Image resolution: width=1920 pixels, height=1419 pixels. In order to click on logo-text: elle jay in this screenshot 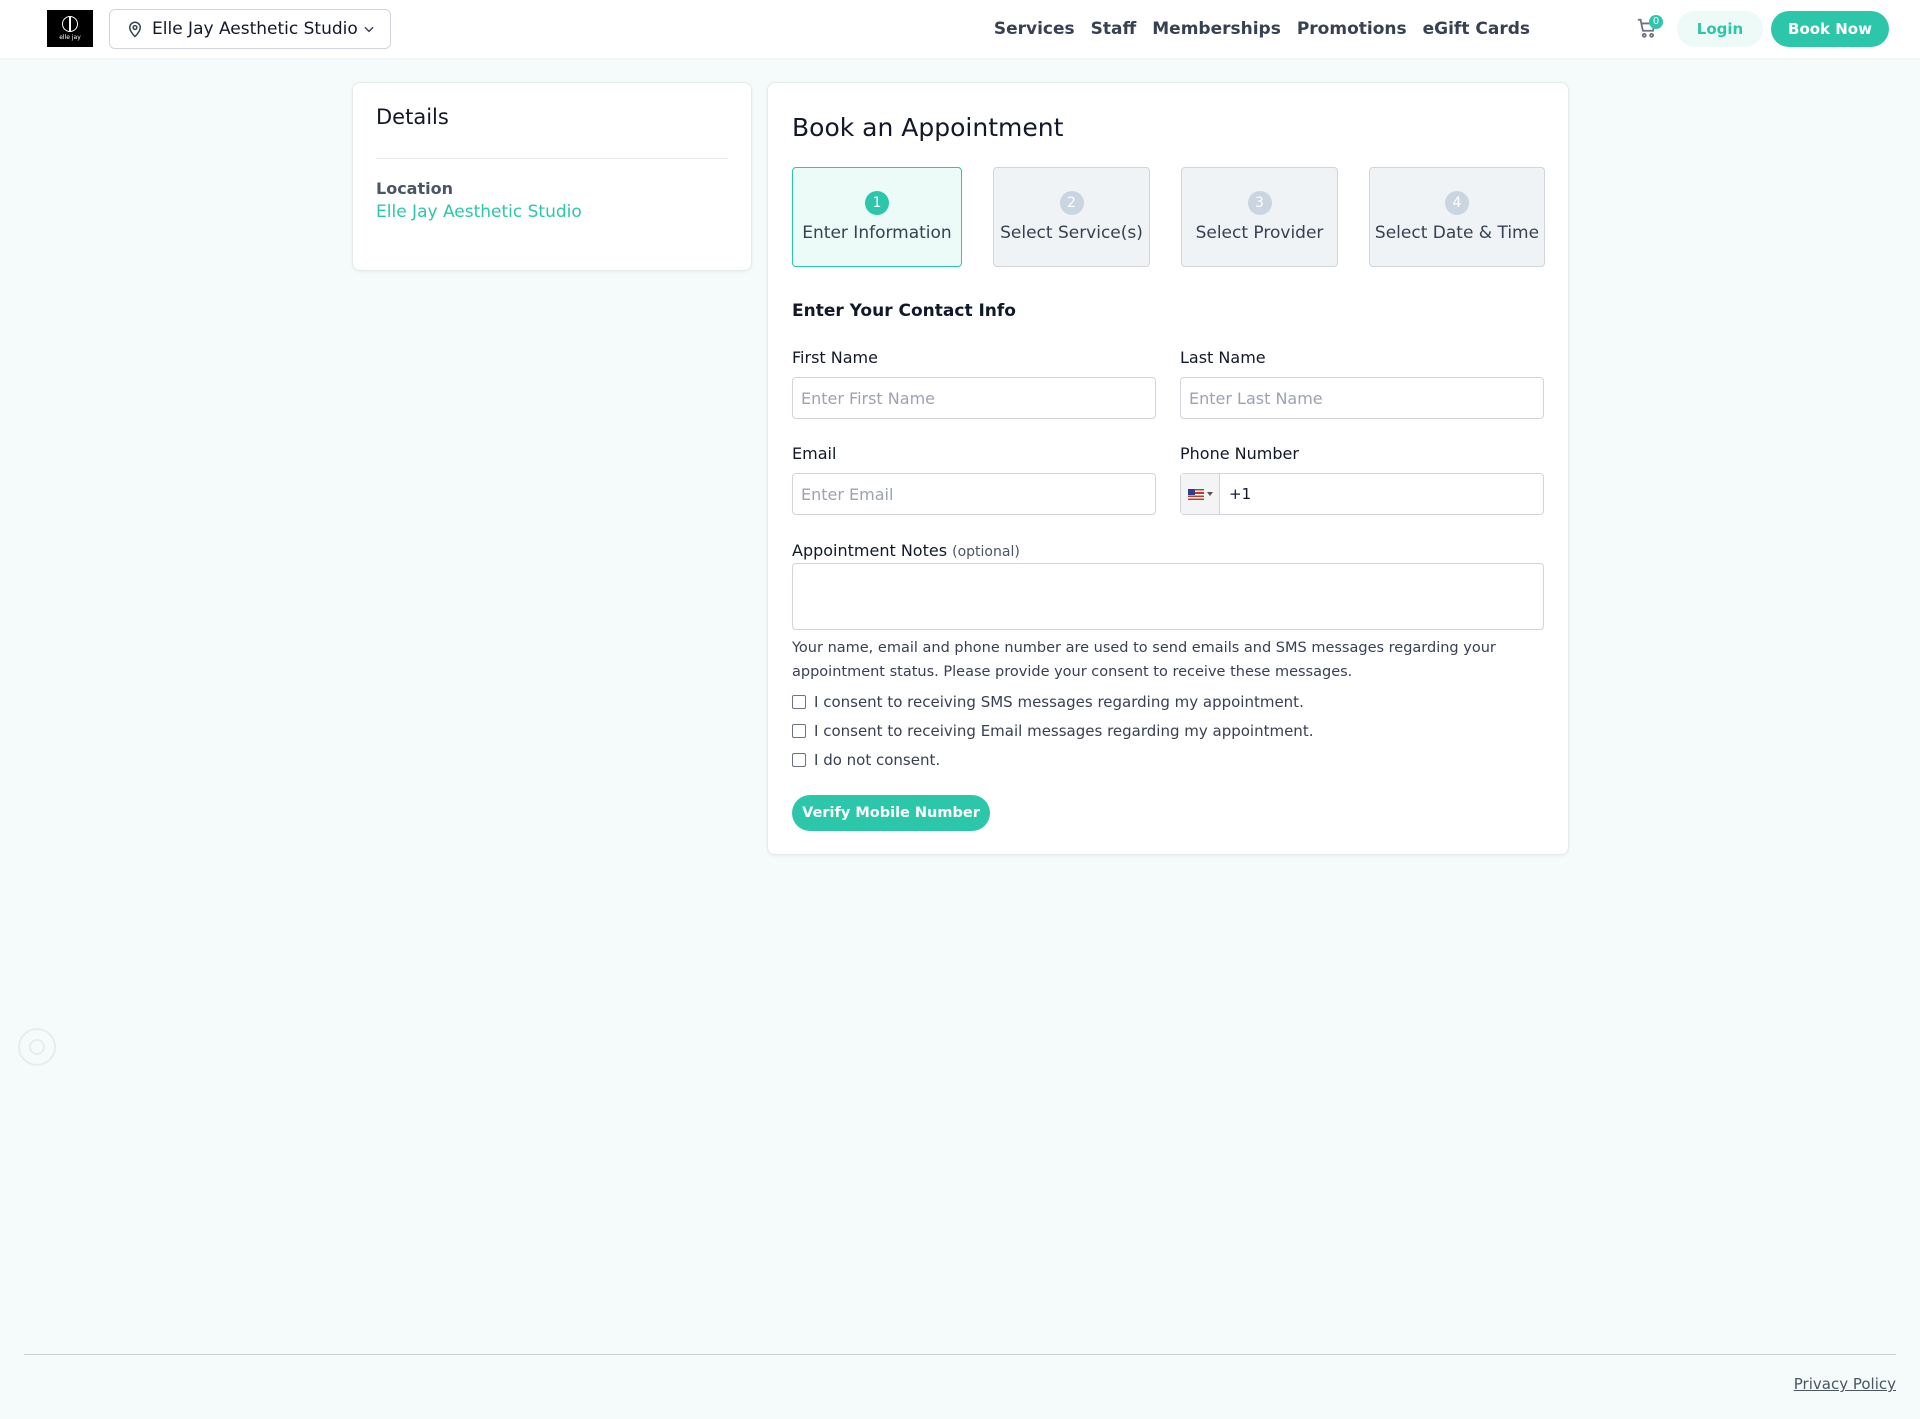, I will do `click(70, 37)`.